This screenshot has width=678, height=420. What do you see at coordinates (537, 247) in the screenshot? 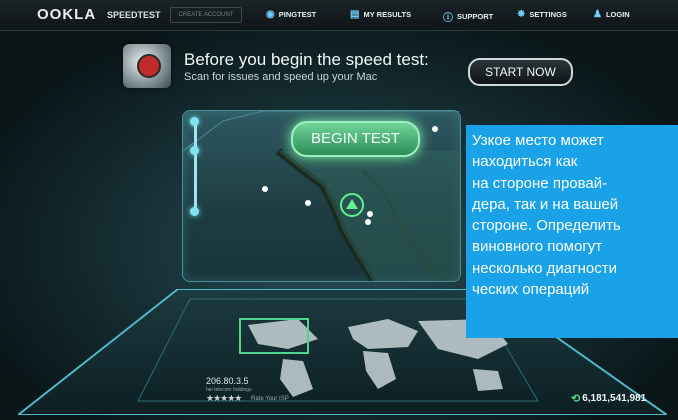
I see `caption-line: виновного помогут` at bounding box center [537, 247].